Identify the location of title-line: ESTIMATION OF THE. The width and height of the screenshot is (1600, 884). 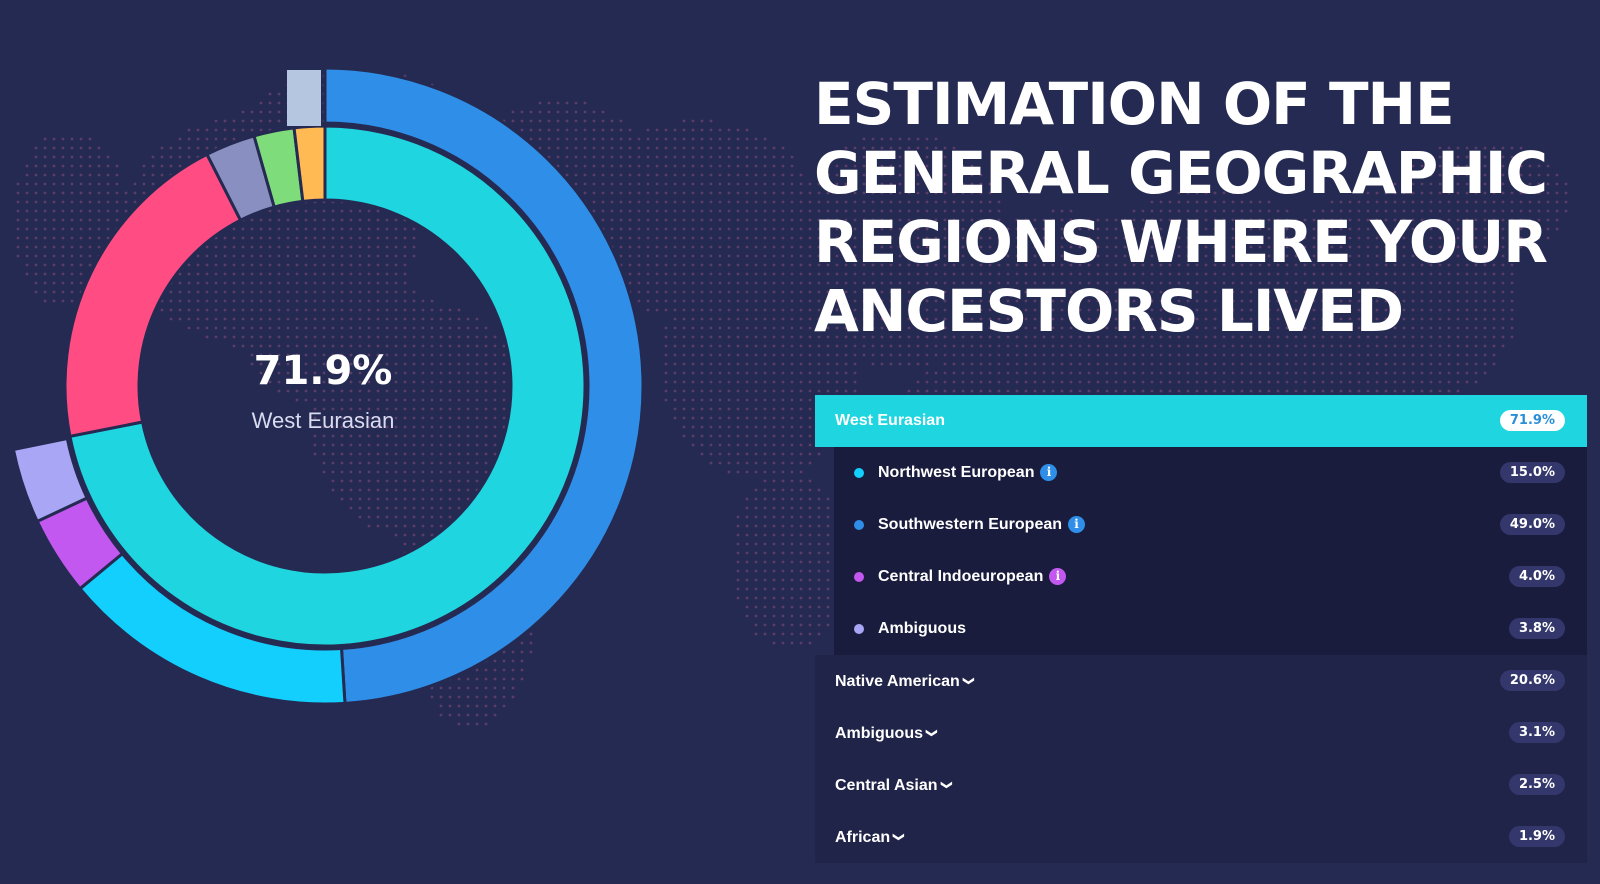
(1134, 104).